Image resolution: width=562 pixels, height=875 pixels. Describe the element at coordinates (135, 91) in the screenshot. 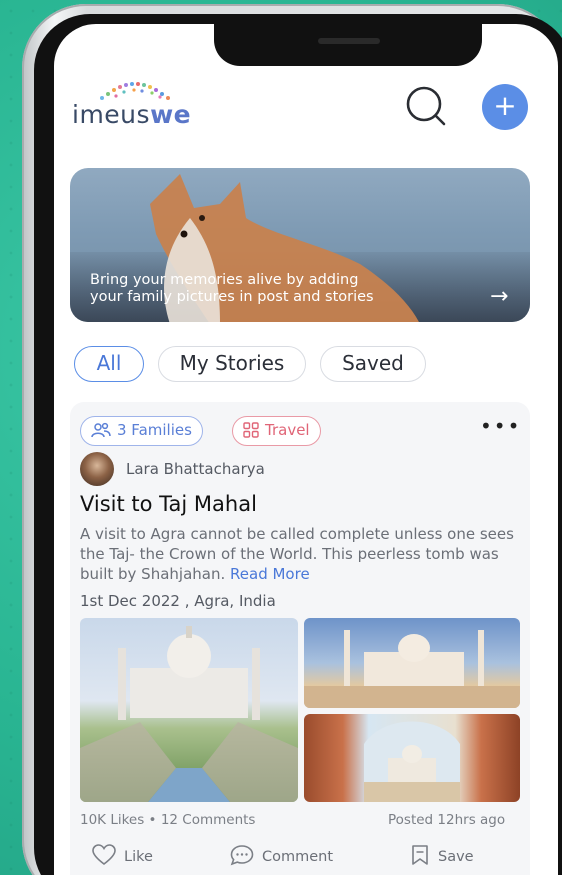

I see `logo-dots-icon` at that location.